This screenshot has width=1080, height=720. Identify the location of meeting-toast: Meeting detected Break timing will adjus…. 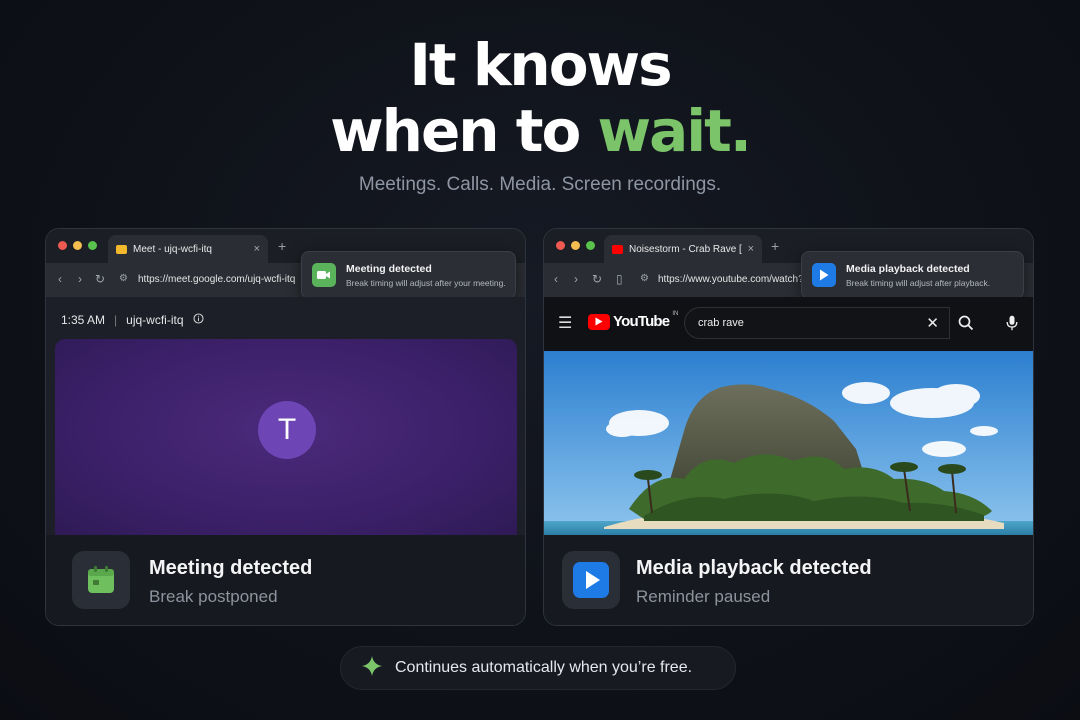
(408, 275).